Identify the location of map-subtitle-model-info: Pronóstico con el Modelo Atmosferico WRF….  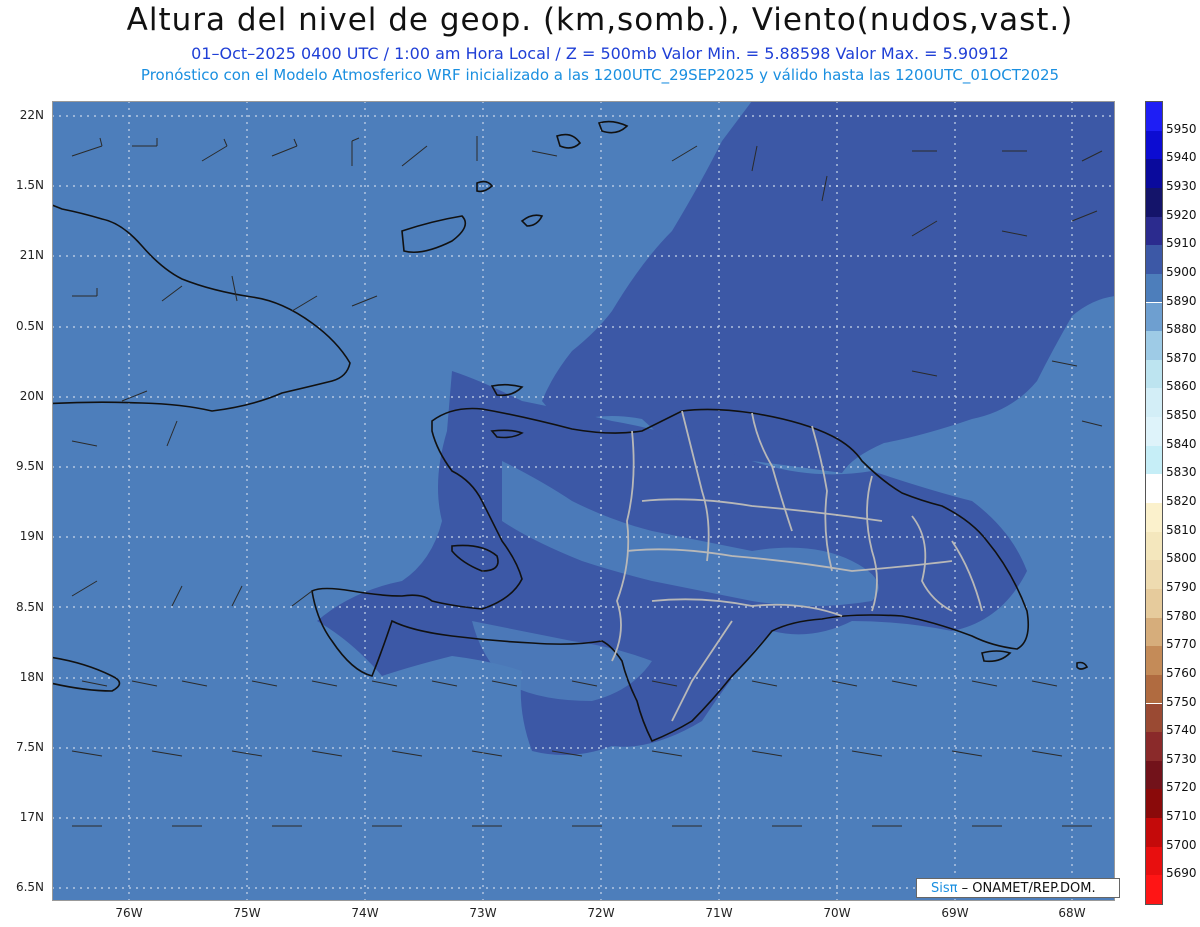
(600, 75).